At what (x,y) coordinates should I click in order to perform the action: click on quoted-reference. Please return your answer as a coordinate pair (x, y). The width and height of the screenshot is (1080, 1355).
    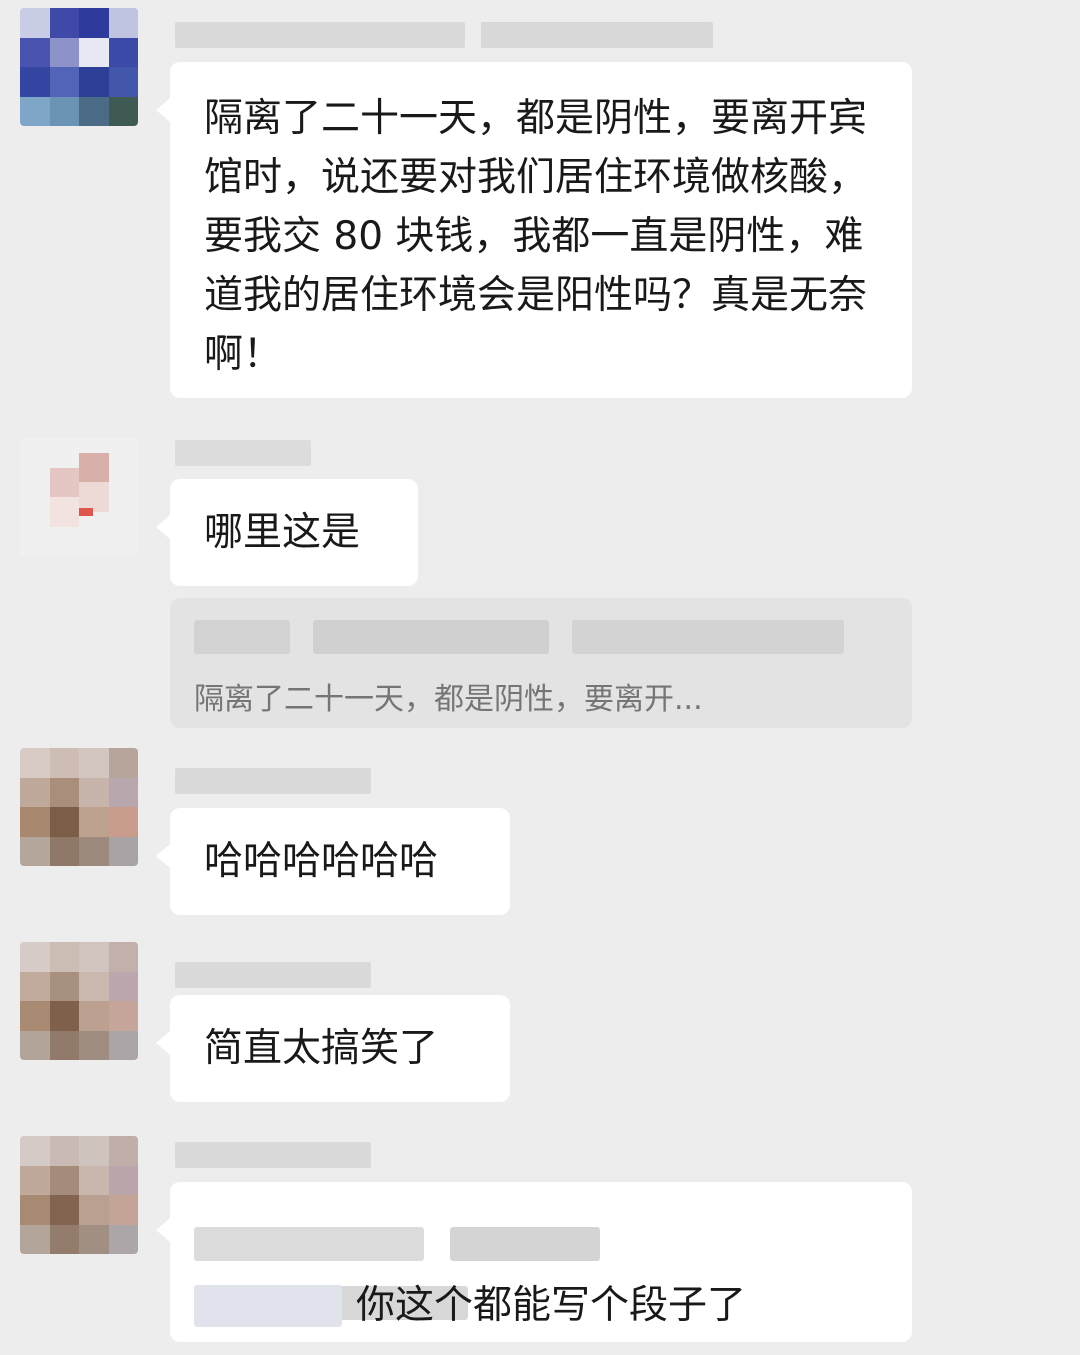
    Looking at the image, I should click on (538, 1266).